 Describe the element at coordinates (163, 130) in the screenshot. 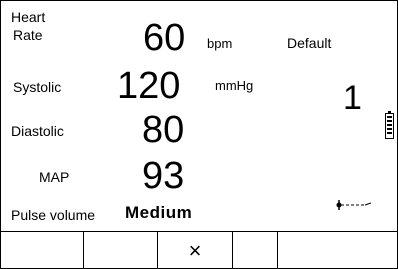

I see `diastolic-value: 80` at that location.